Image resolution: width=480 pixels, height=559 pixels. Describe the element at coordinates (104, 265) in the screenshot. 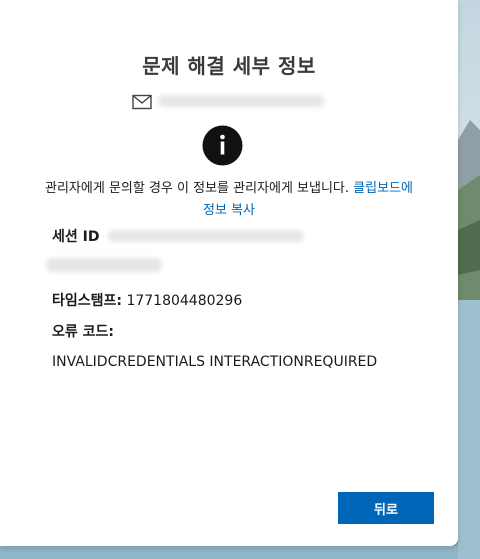

I see `redacted-session-id-continued` at that location.